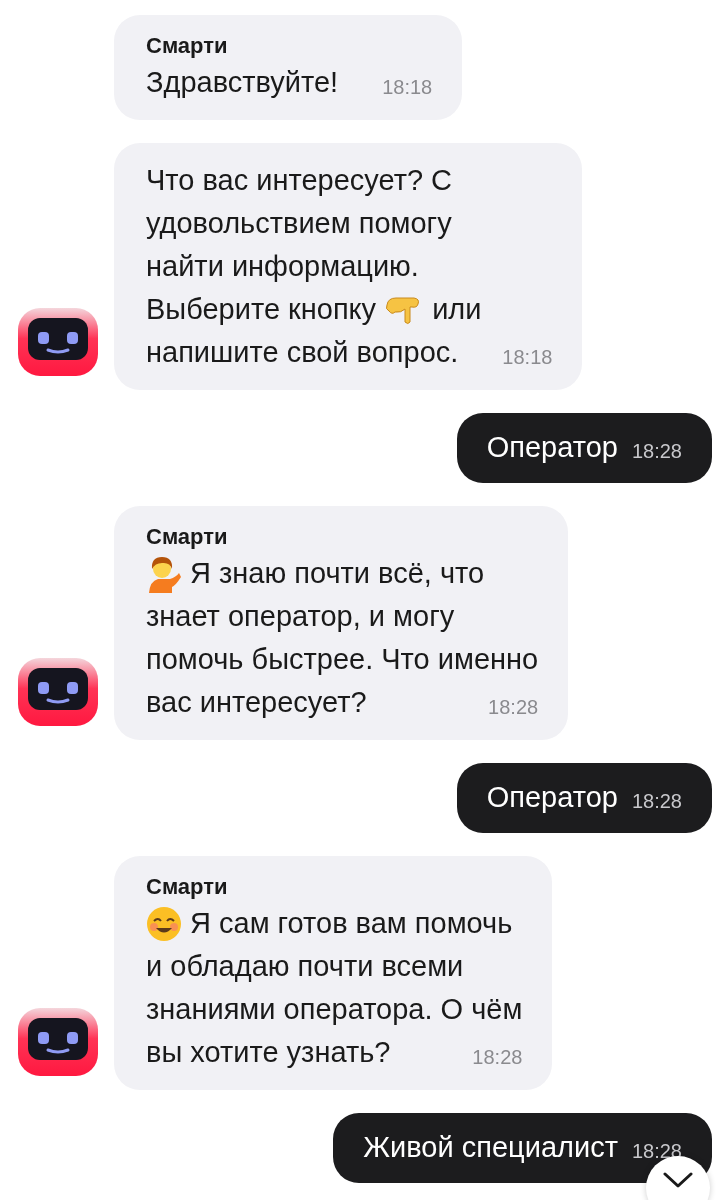  I want to click on message-text: Выберите кнопку, so click(261, 309).